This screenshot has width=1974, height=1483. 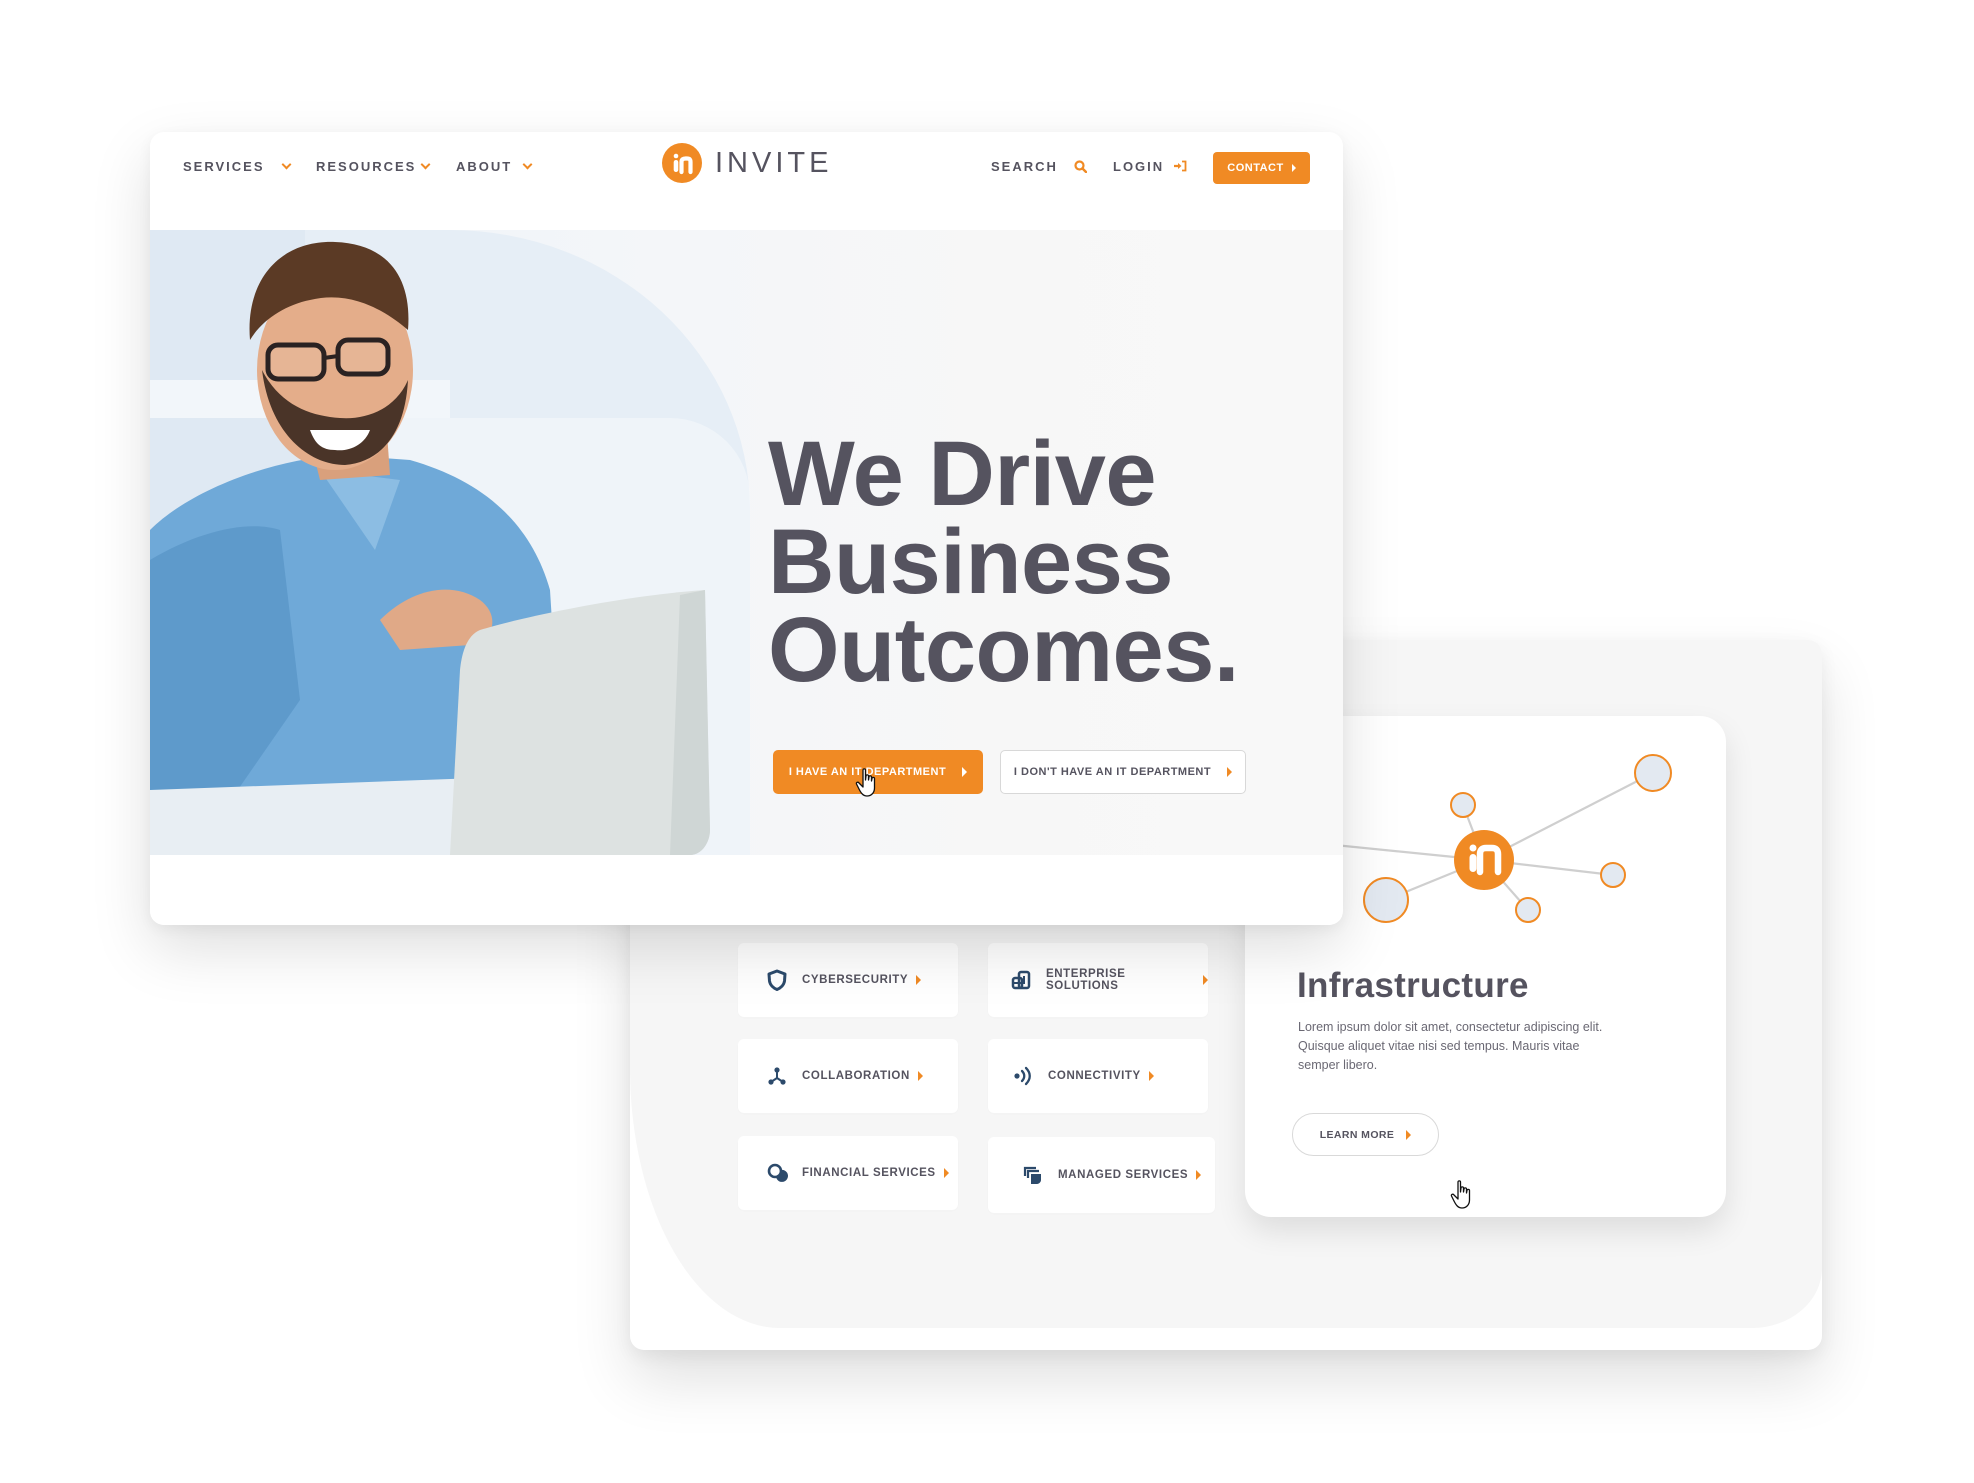 I want to click on service-tile-managed-services: MANAGED SERVICES, so click(x=1101, y=1175).